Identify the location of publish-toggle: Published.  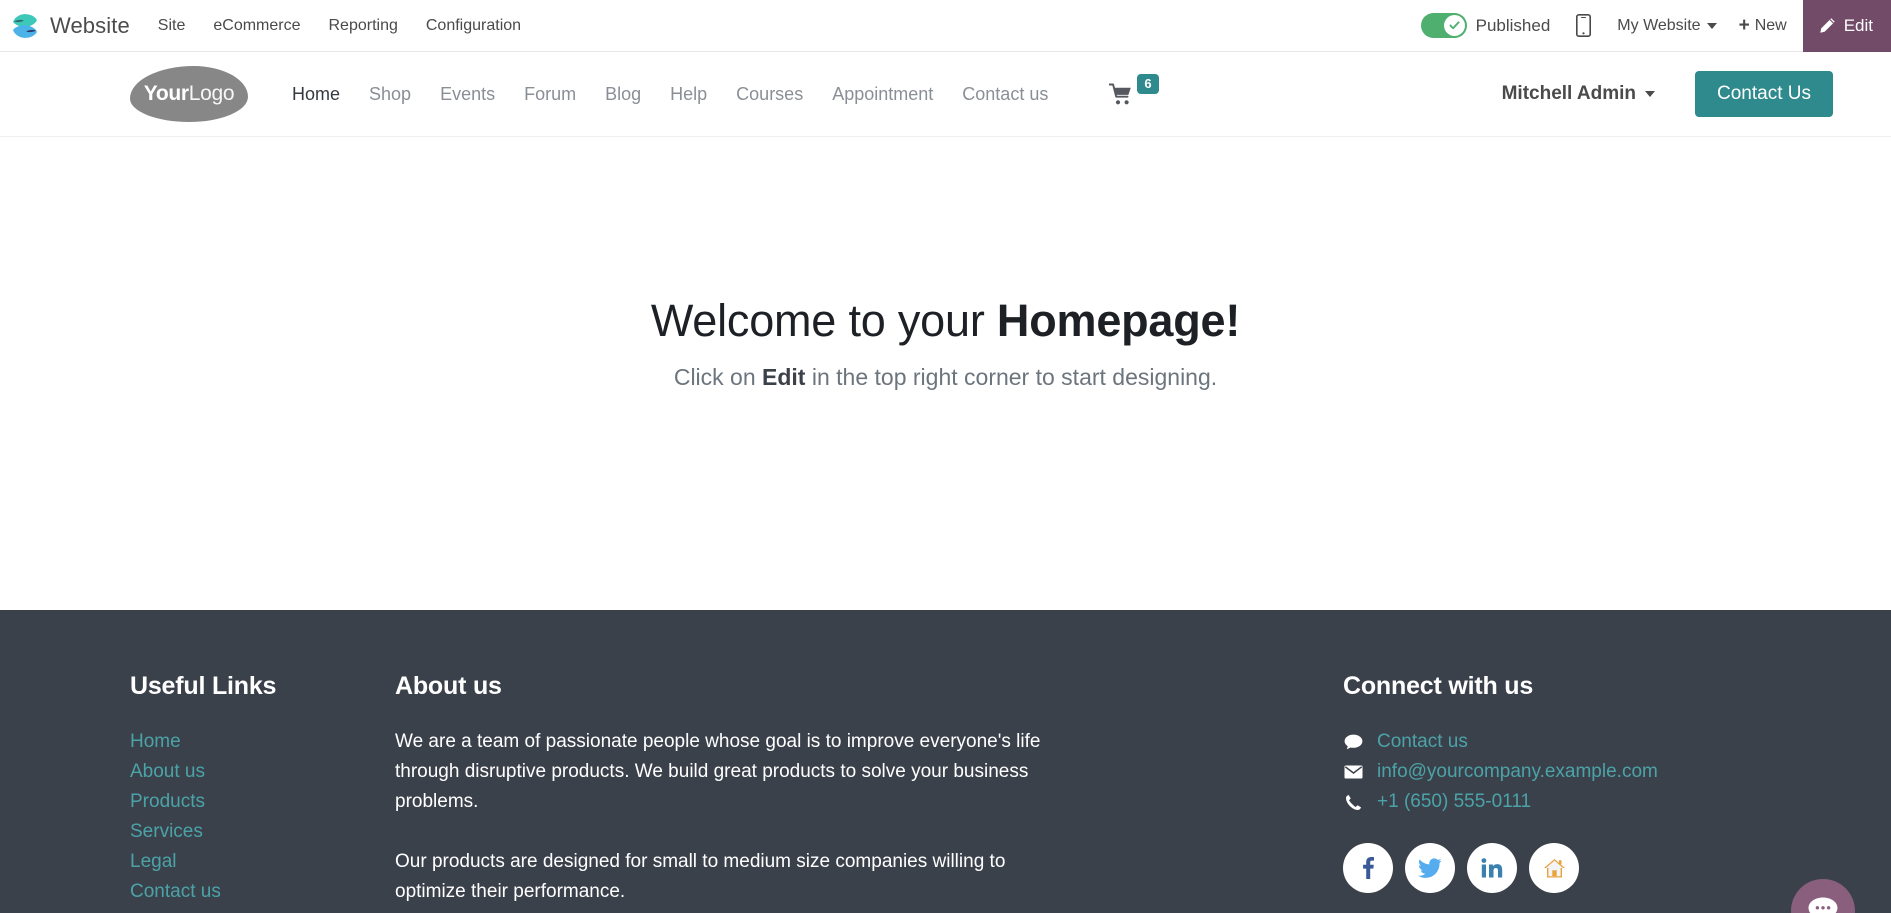
(1485, 25).